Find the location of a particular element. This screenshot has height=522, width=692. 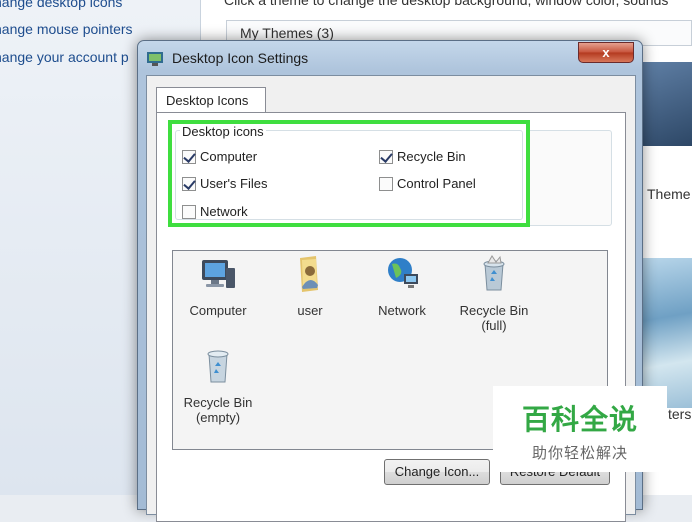

computer-icon is located at coordinates (218, 274).